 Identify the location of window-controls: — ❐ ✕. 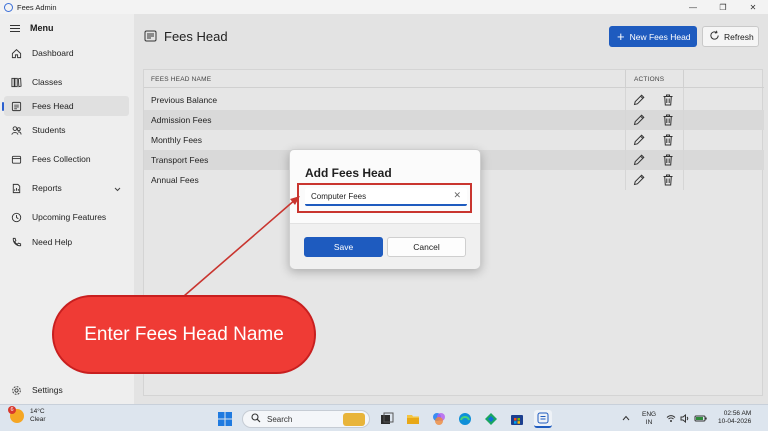
(723, 7).